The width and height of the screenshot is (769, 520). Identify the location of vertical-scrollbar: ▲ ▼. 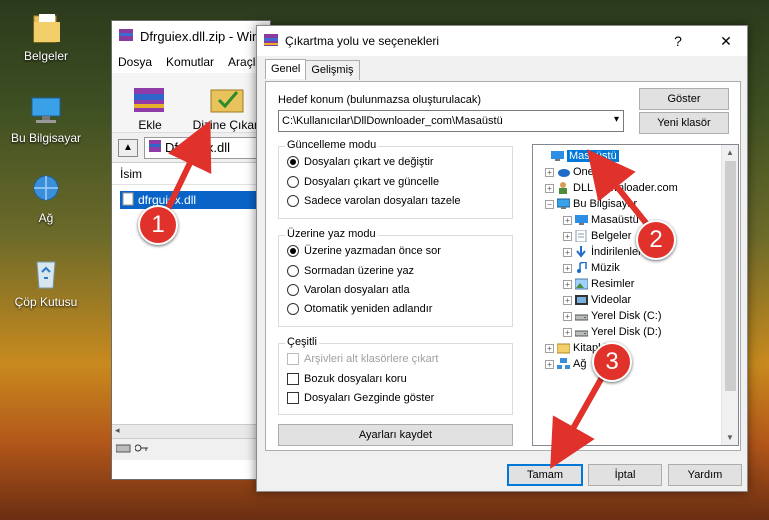
(729, 295).